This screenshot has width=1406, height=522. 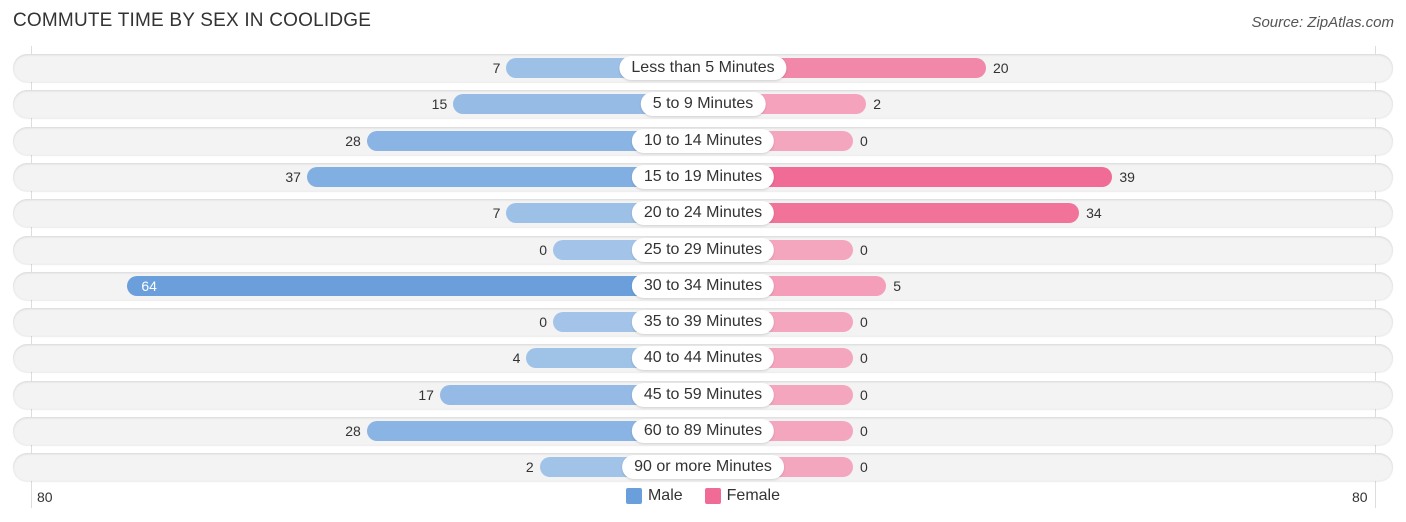 What do you see at coordinates (897, 285) in the screenshot?
I see `value-label-female: 5` at bounding box center [897, 285].